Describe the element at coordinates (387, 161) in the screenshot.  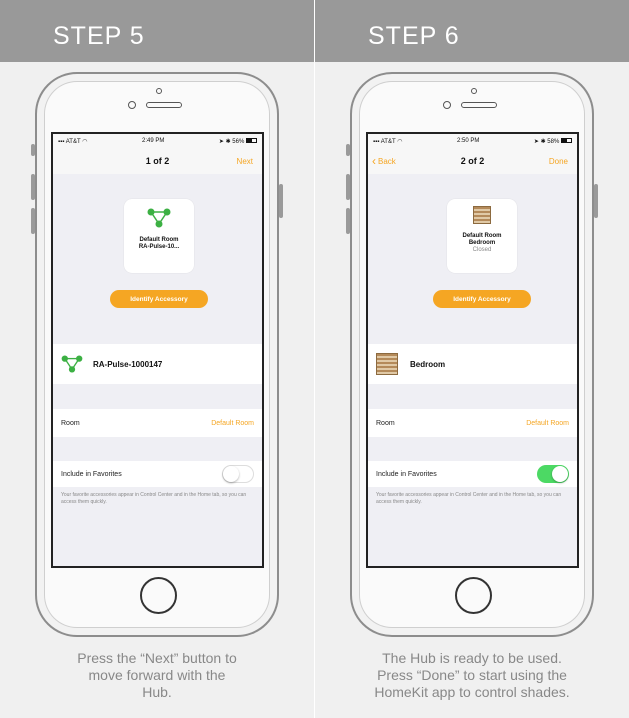
I see `back-label: Back` at that location.